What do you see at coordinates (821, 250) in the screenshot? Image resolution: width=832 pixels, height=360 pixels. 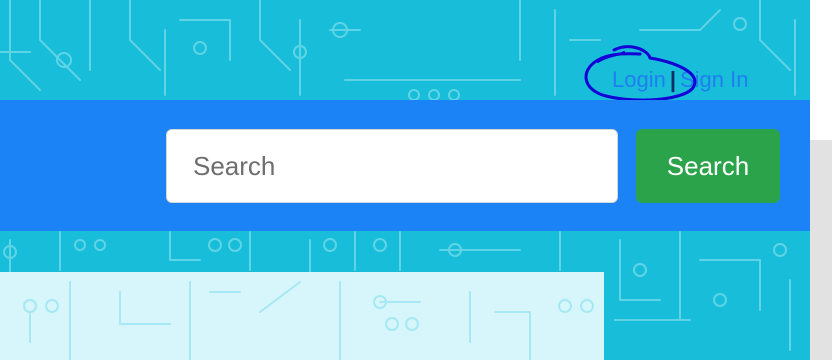 I see `scrollbar-track` at bounding box center [821, 250].